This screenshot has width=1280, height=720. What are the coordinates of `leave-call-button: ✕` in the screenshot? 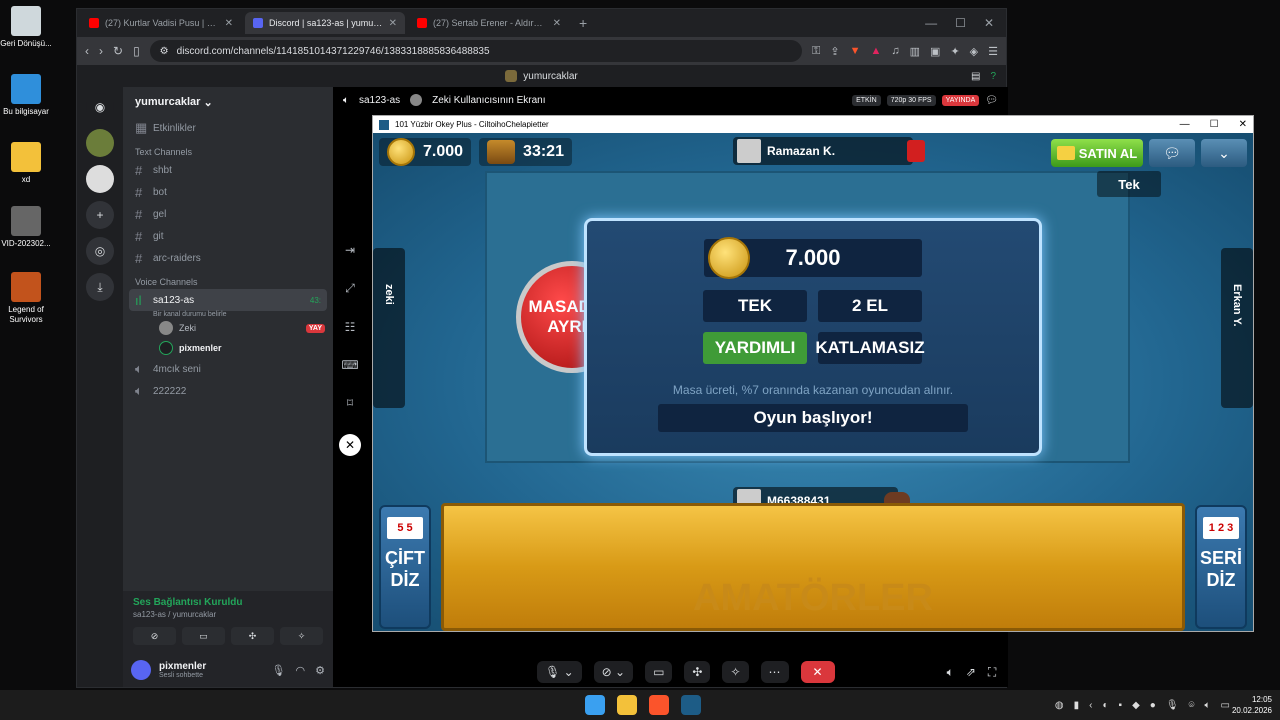 It's located at (817, 672).